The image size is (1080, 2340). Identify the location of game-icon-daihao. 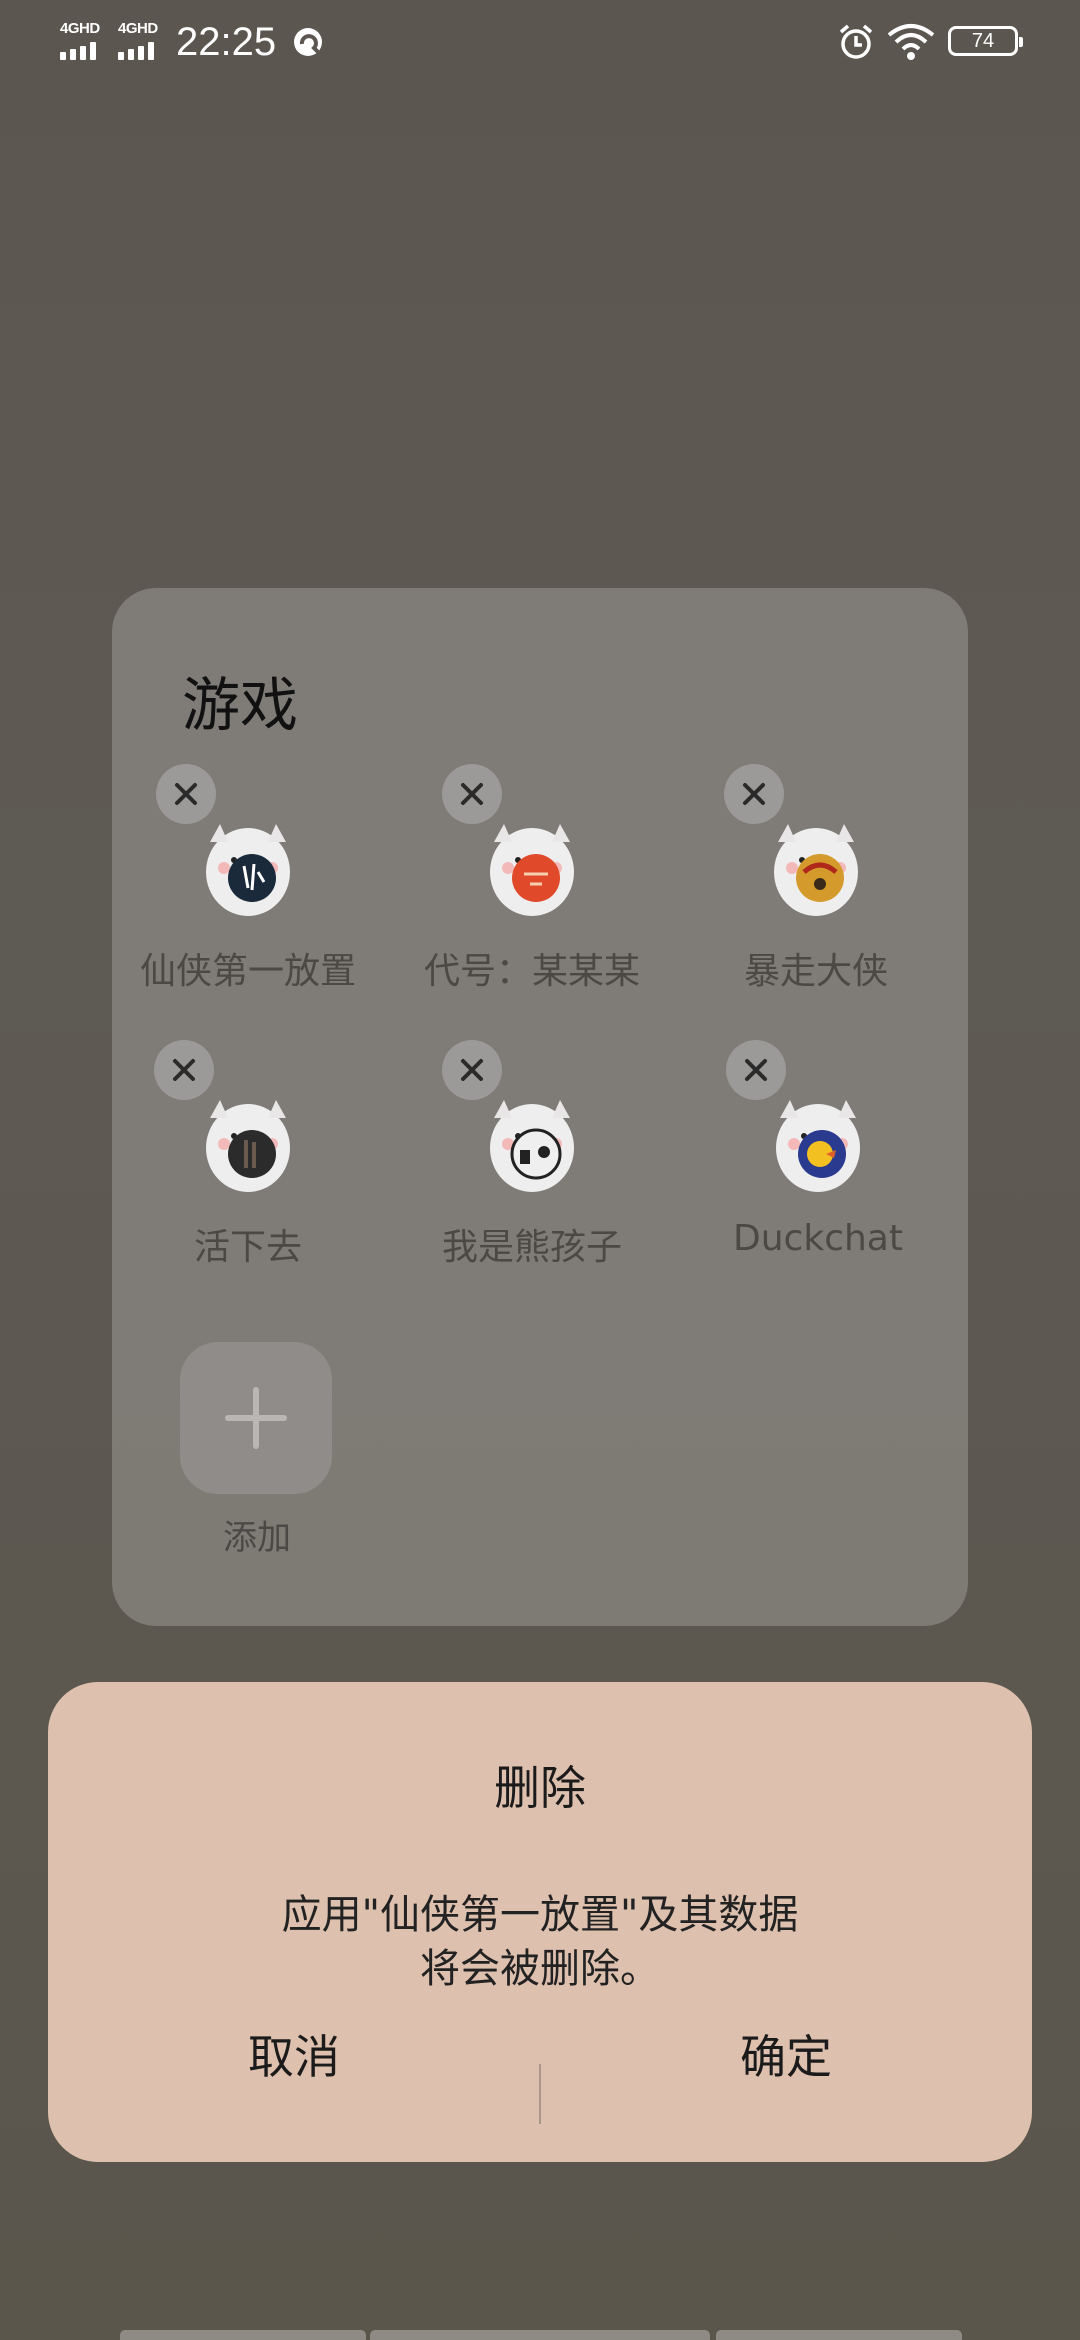
(532, 866).